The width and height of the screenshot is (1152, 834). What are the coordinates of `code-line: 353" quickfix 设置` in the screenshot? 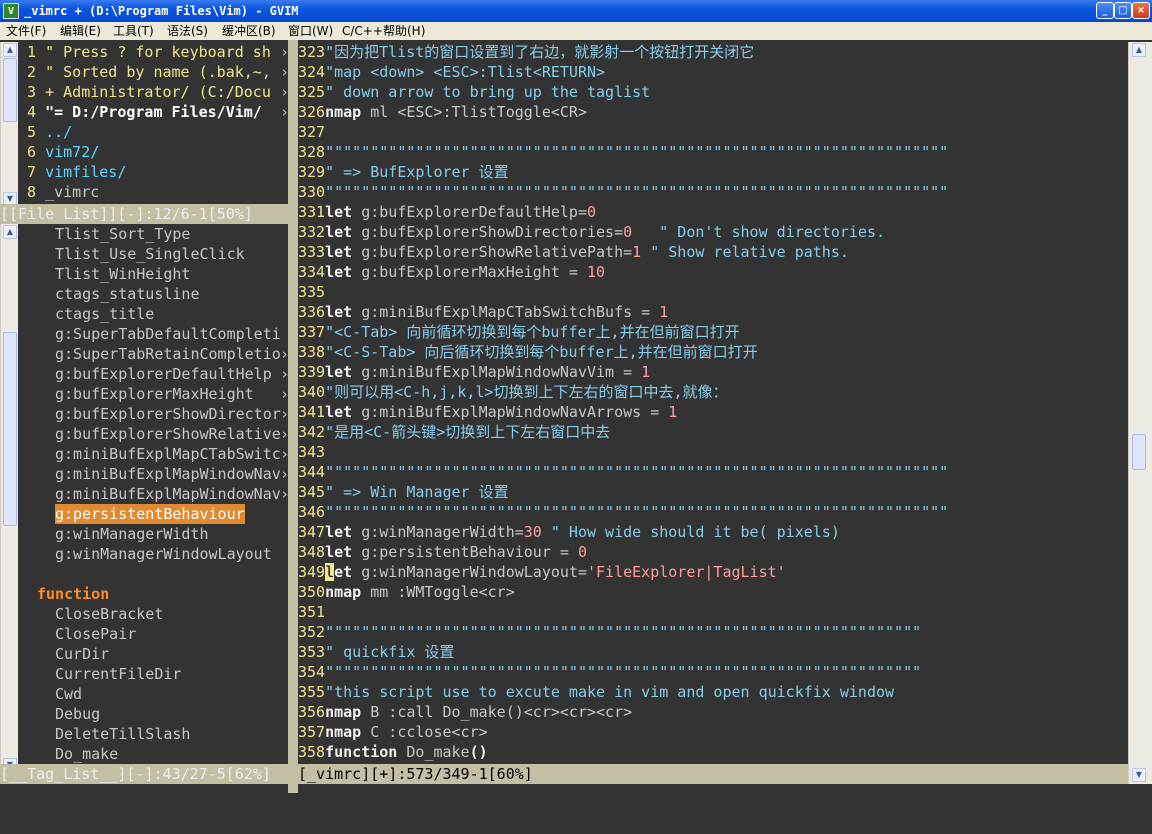 It's located at (376, 652).